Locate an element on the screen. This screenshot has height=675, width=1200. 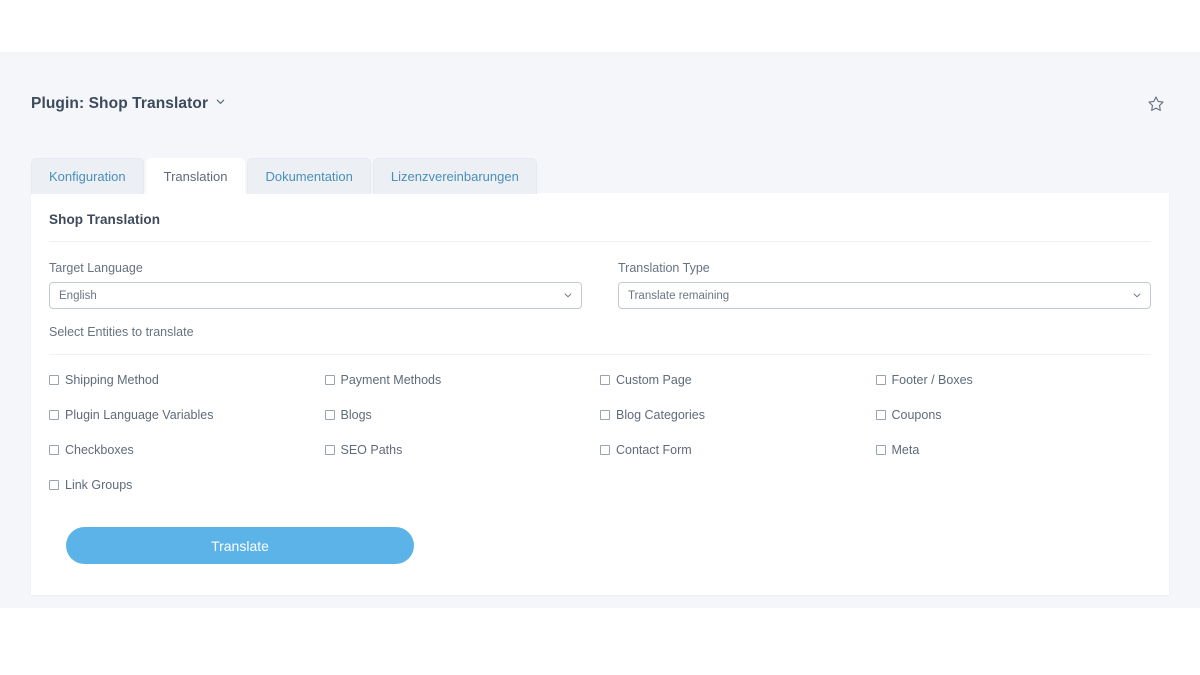
checkbox-meta: Meta is located at coordinates (1013, 450).